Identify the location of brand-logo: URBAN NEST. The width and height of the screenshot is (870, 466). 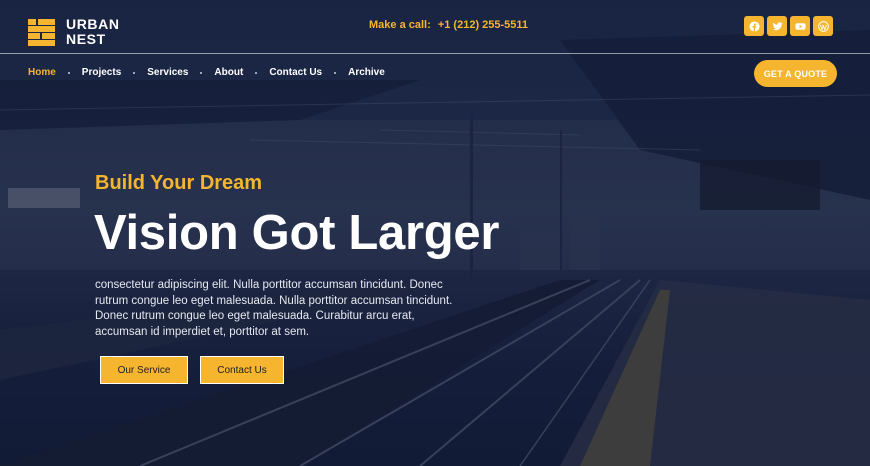
(74, 32).